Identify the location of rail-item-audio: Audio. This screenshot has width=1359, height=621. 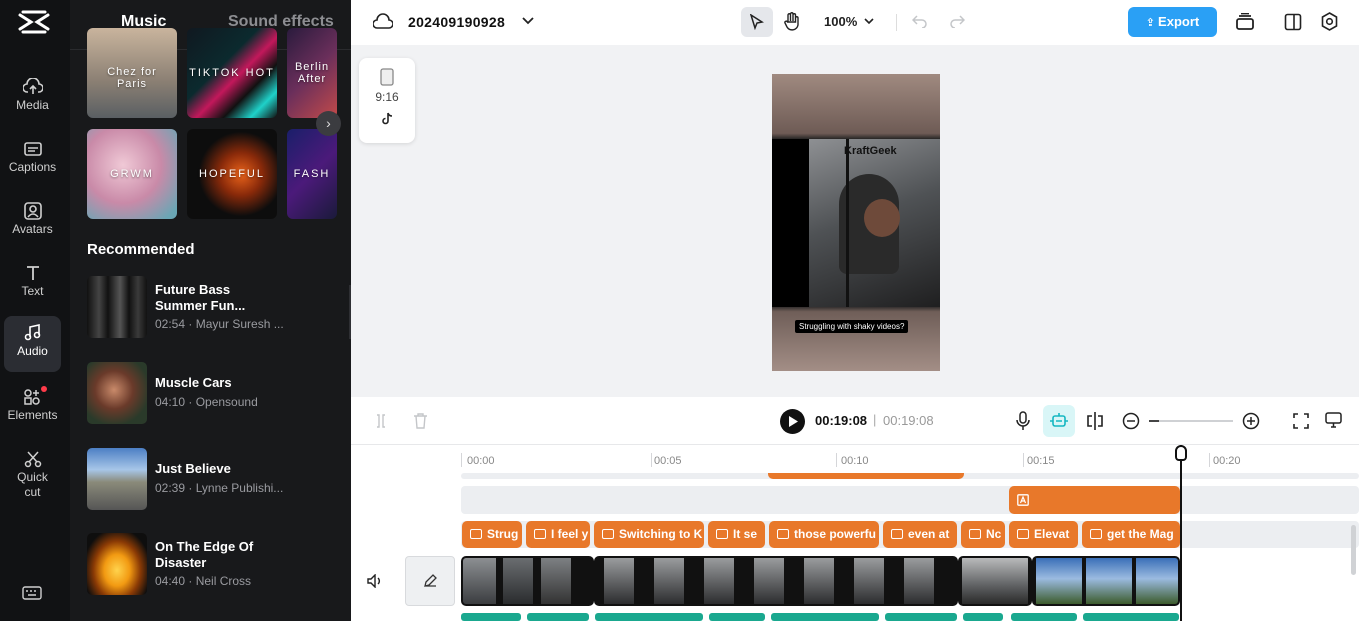
(32, 344).